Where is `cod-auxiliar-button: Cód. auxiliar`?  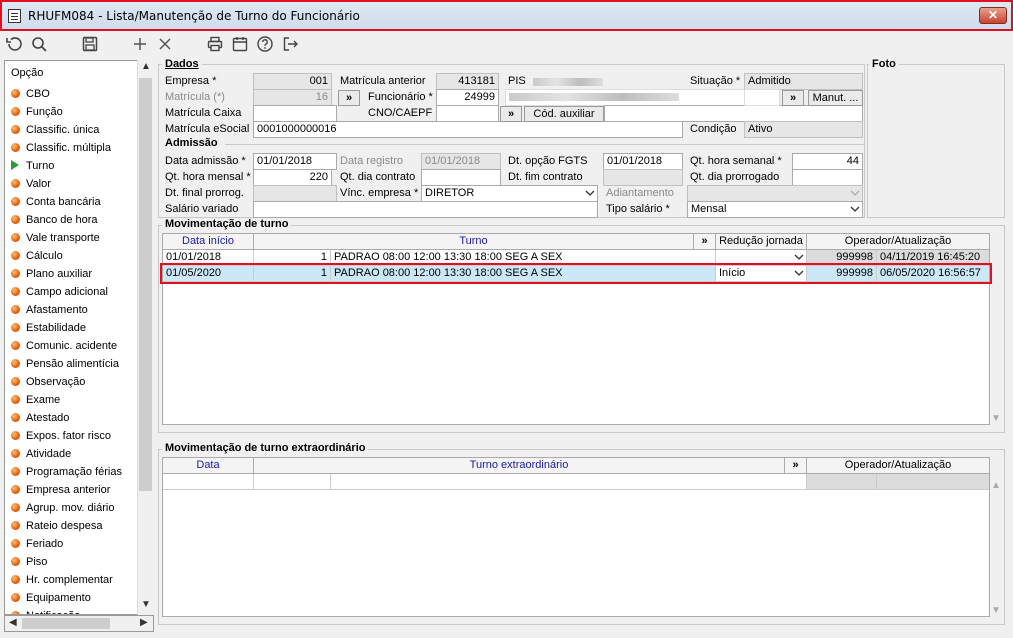 cod-auxiliar-button: Cód. auxiliar is located at coordinates (564, 114).